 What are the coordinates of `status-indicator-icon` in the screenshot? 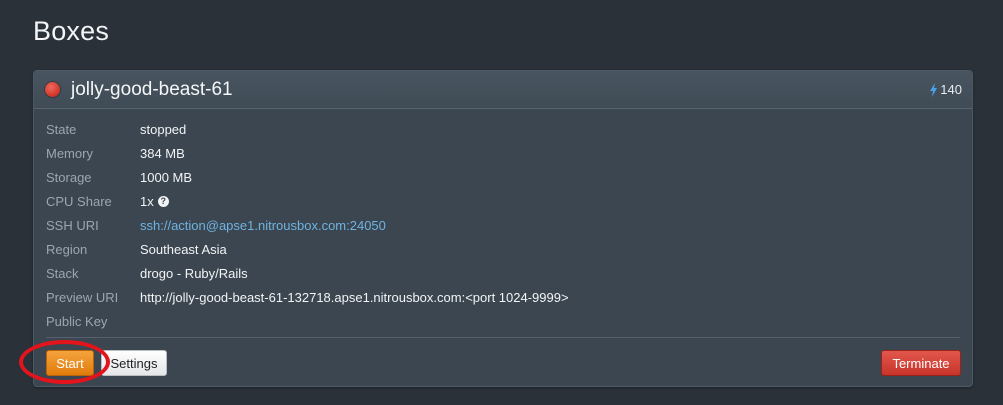 It's located at (52, 89).